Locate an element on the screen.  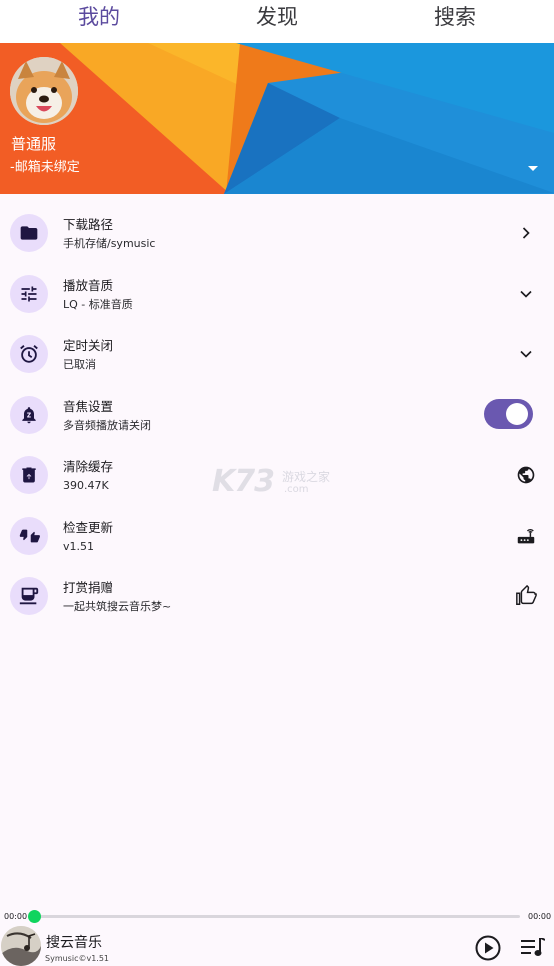
user-email: -邮箱未绑定 is located at coordinates (45, 167).